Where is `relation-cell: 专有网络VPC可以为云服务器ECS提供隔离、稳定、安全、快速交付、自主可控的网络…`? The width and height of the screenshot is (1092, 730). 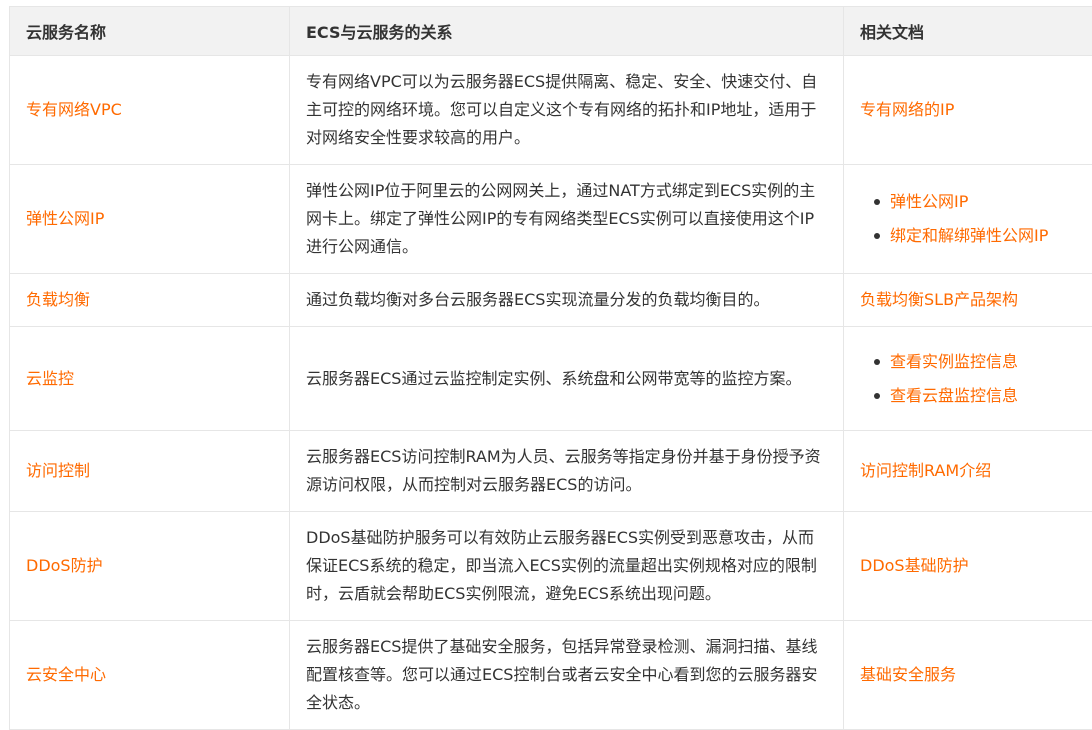 relation-cell: 专有网络VPC可以为云服务器ECS提供隔离、稳定、安全、快速交付、自主可控的网络… is located at coordinates (567, 110).